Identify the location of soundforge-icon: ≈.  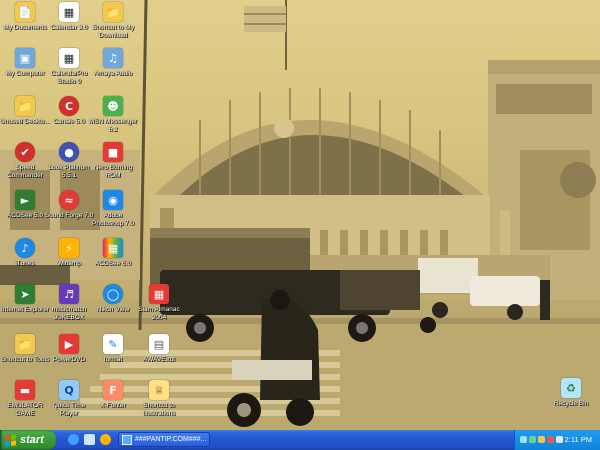
(69, 200).